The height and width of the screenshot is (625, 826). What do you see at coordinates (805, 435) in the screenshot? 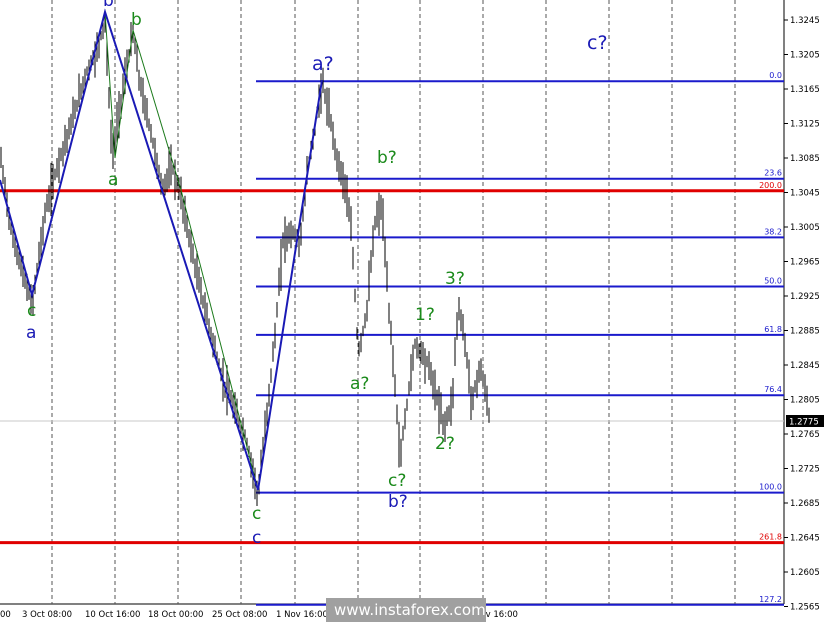
I see `price-tick-label: 1.2765` at bounding box center [805, 435].